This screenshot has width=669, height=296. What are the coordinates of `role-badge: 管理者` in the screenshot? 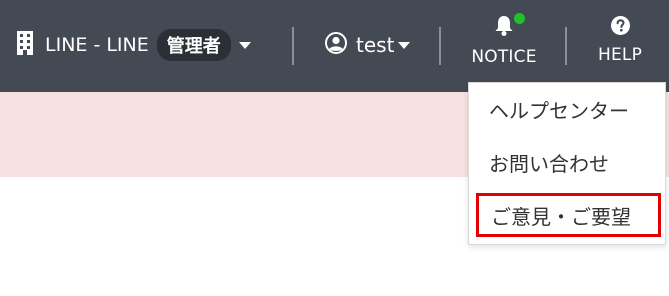 It's located at (193, 45).